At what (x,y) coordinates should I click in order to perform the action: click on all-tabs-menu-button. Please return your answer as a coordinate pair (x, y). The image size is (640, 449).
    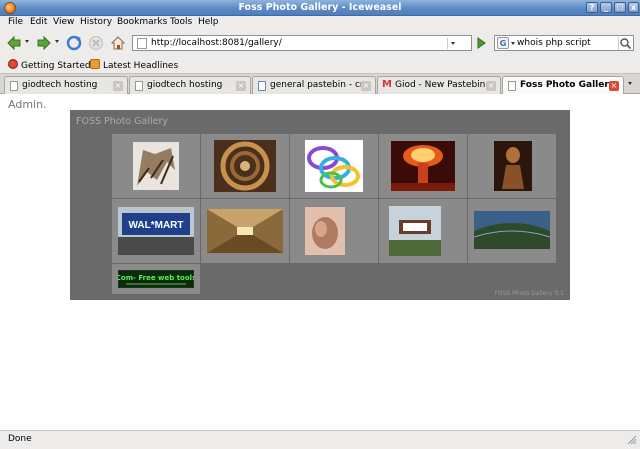
    Looking at the image, I should click on (631, 84).